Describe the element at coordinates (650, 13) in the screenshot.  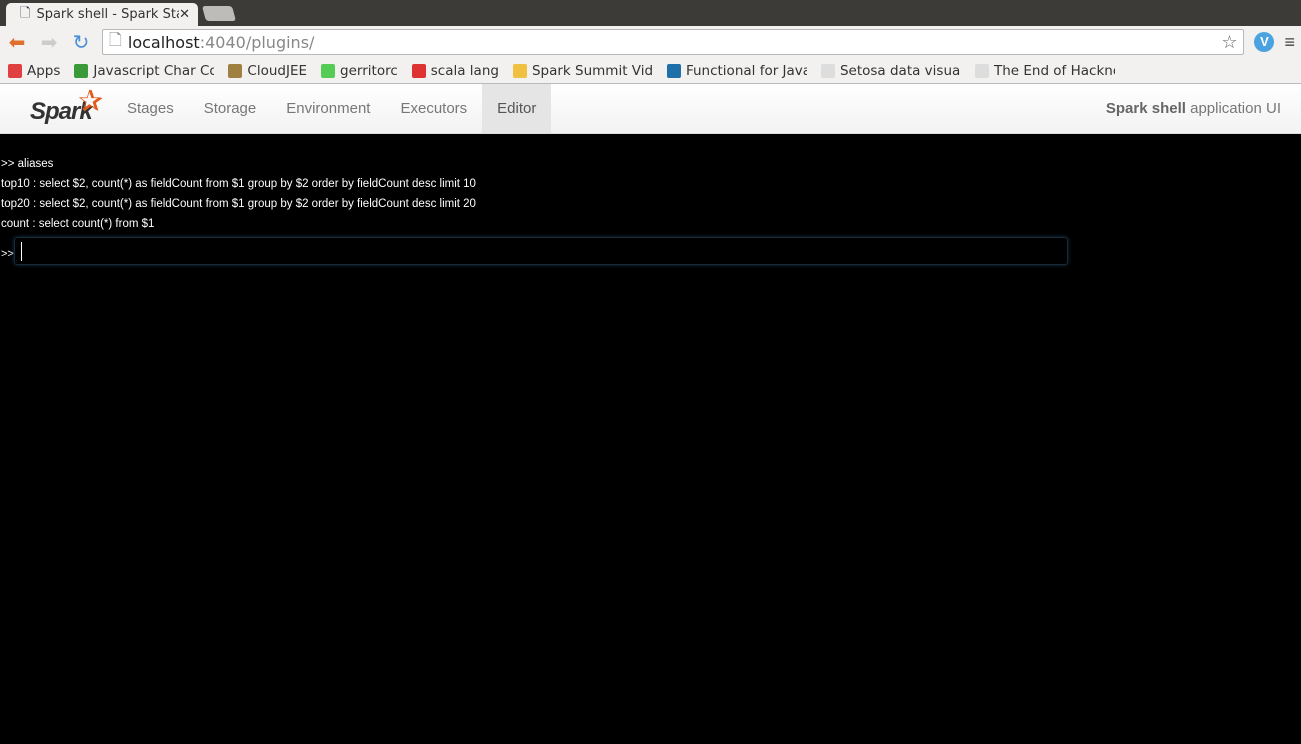
I see `browser-titlebar: 🗋 Spark shell - Spark Stages ✕` at that location.